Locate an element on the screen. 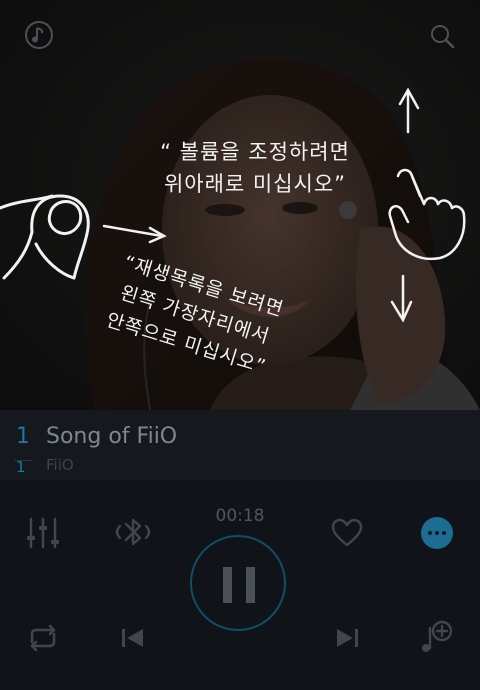  volume-gesture-hint: “ 볼륨을 조정하려면 위아래로 미십시오” is located at coordinates (255, 168).